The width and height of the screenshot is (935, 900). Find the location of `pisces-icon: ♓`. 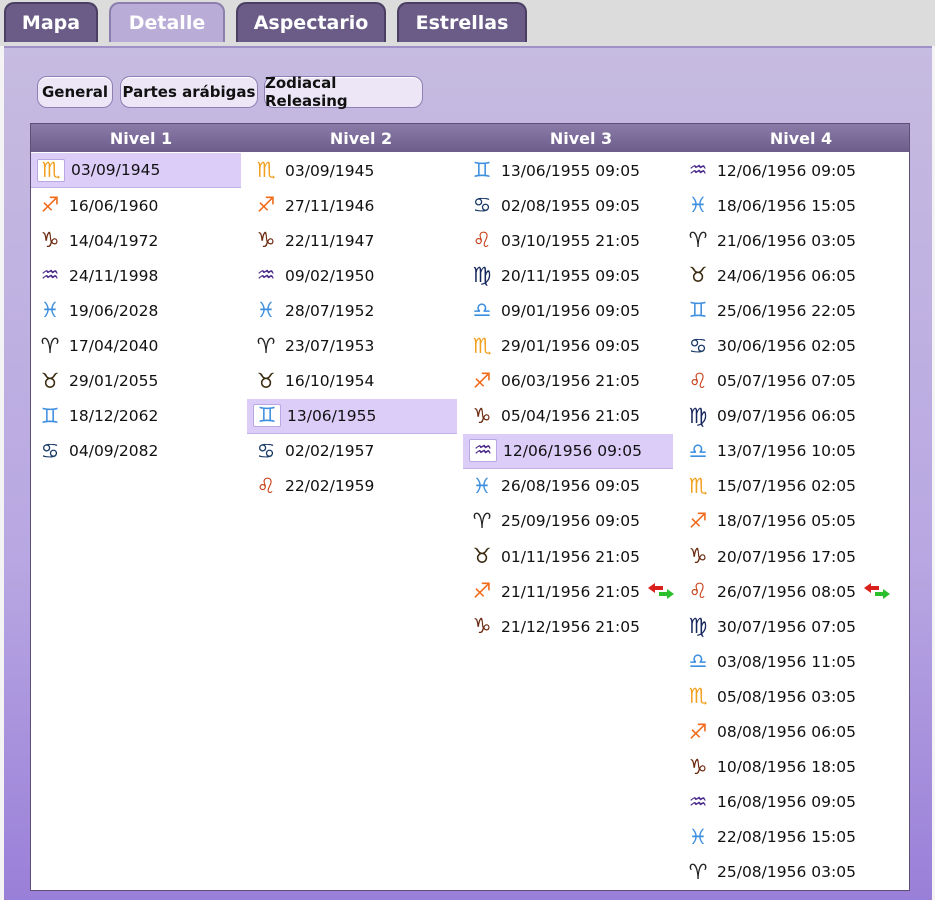

pisces-icon: ♓ is located at coordinates (698, 836).